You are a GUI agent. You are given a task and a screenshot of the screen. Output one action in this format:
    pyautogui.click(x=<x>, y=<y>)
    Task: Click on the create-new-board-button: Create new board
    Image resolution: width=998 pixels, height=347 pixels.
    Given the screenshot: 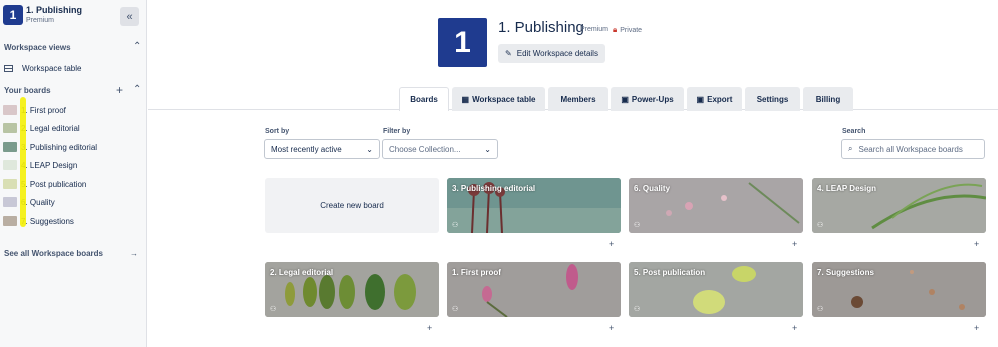 What is the action you would take?
    pyautogui.click(x=352, y=205)
    